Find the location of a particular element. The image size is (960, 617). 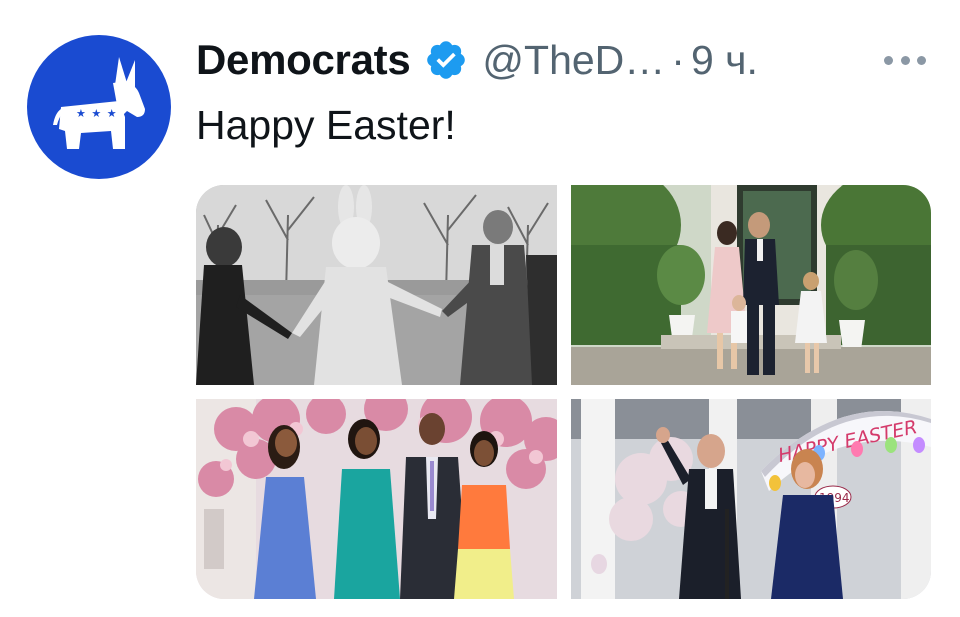

author-name: Democrats is located at coordinates (303, 60).